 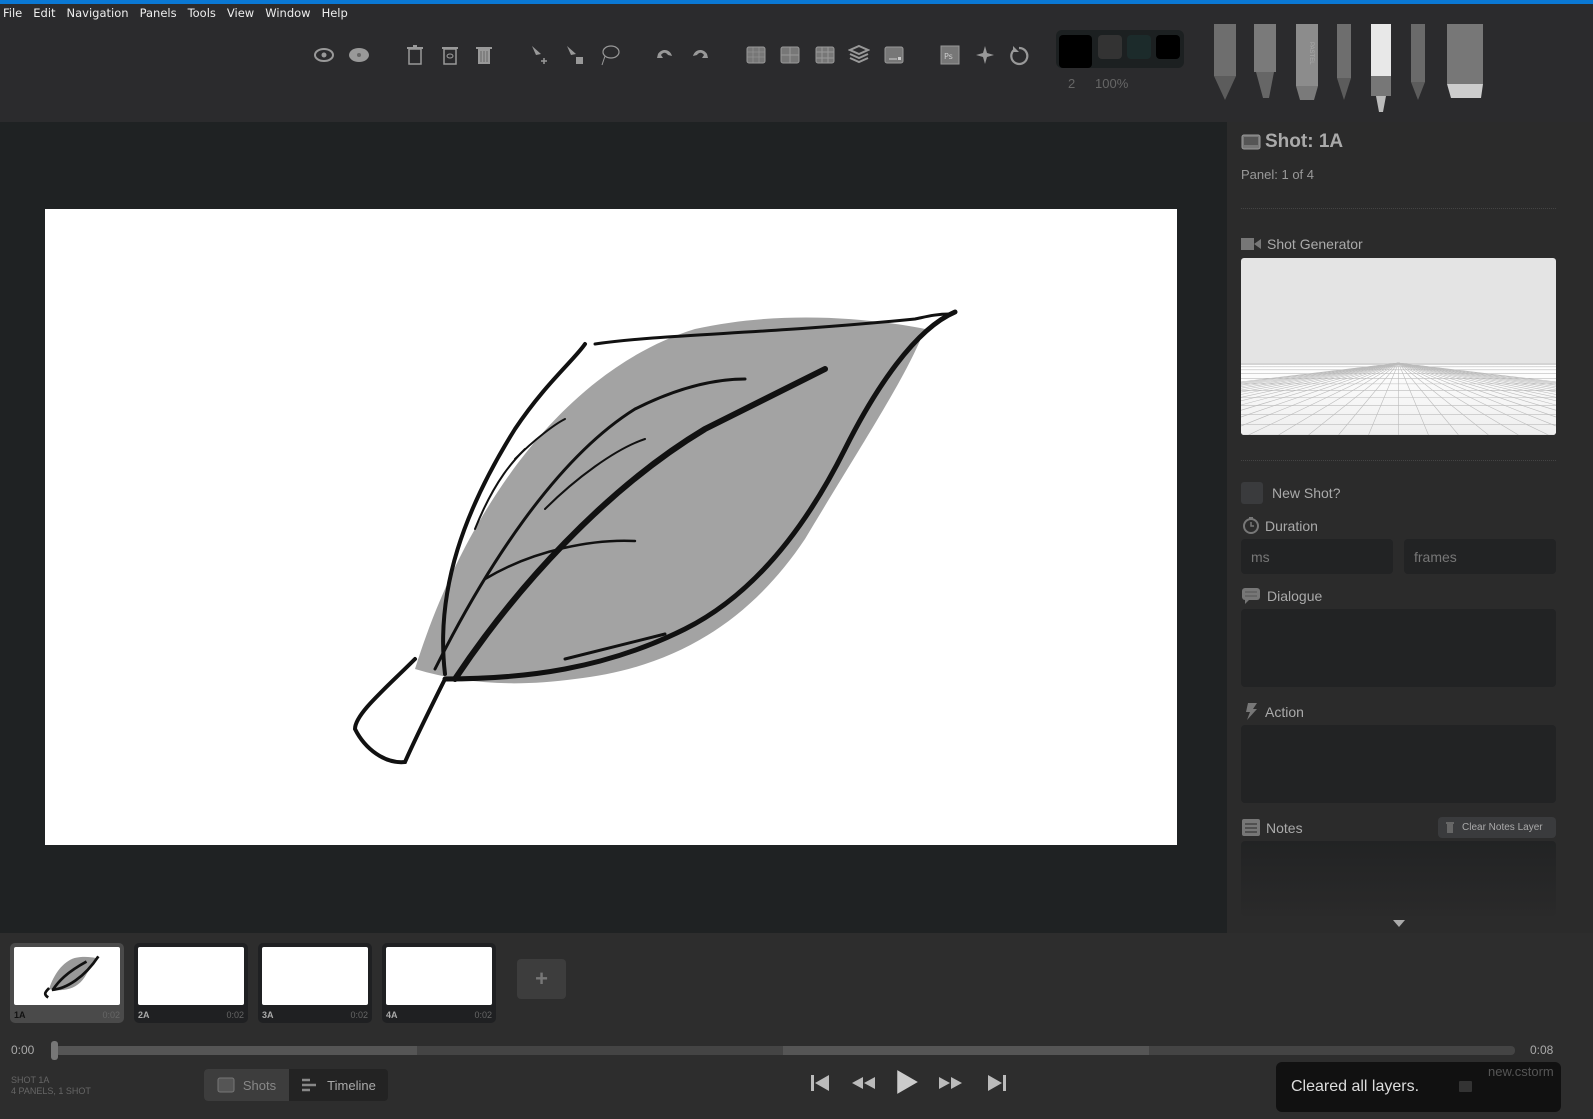 I want to click on duration-ms-input: ms, so click(x=1317, y=556).